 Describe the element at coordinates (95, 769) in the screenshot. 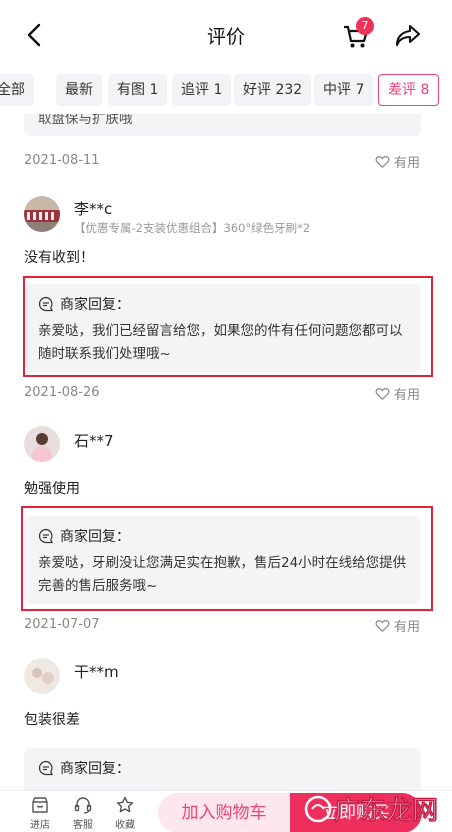

I see `reply-title: 商家回复：` at that location.